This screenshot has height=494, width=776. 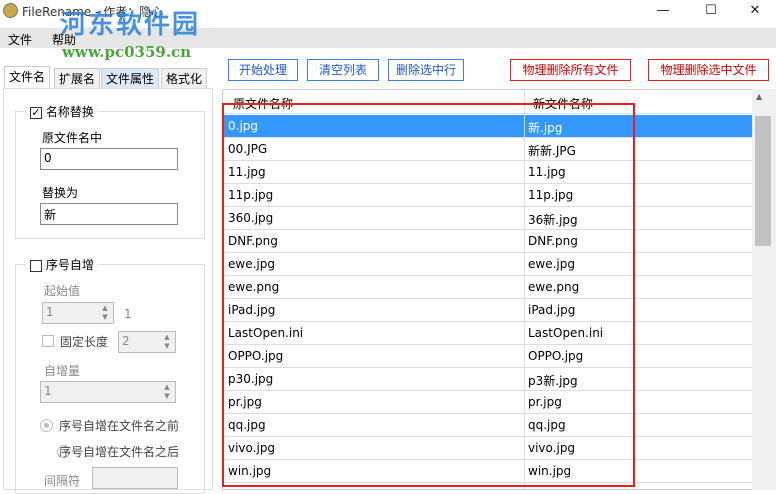 I want to click on original-name: DNF.png, so click(x=253, y=241).